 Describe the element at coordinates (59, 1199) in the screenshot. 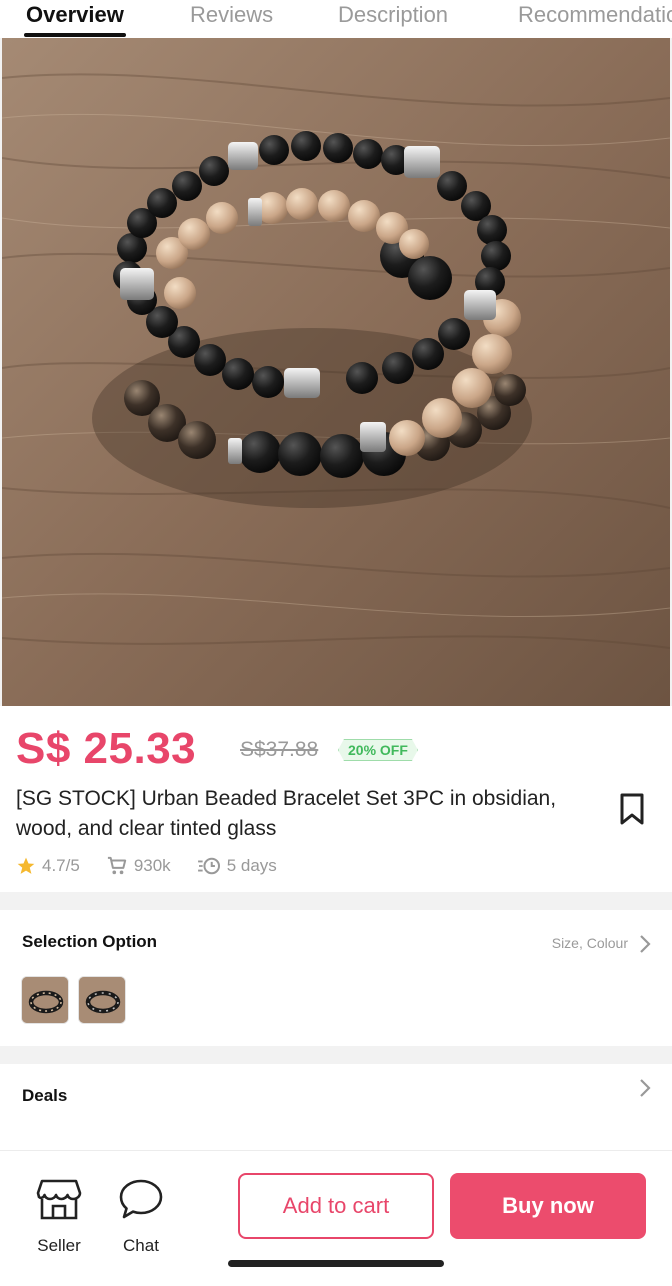

I see `store-icon` at that location.